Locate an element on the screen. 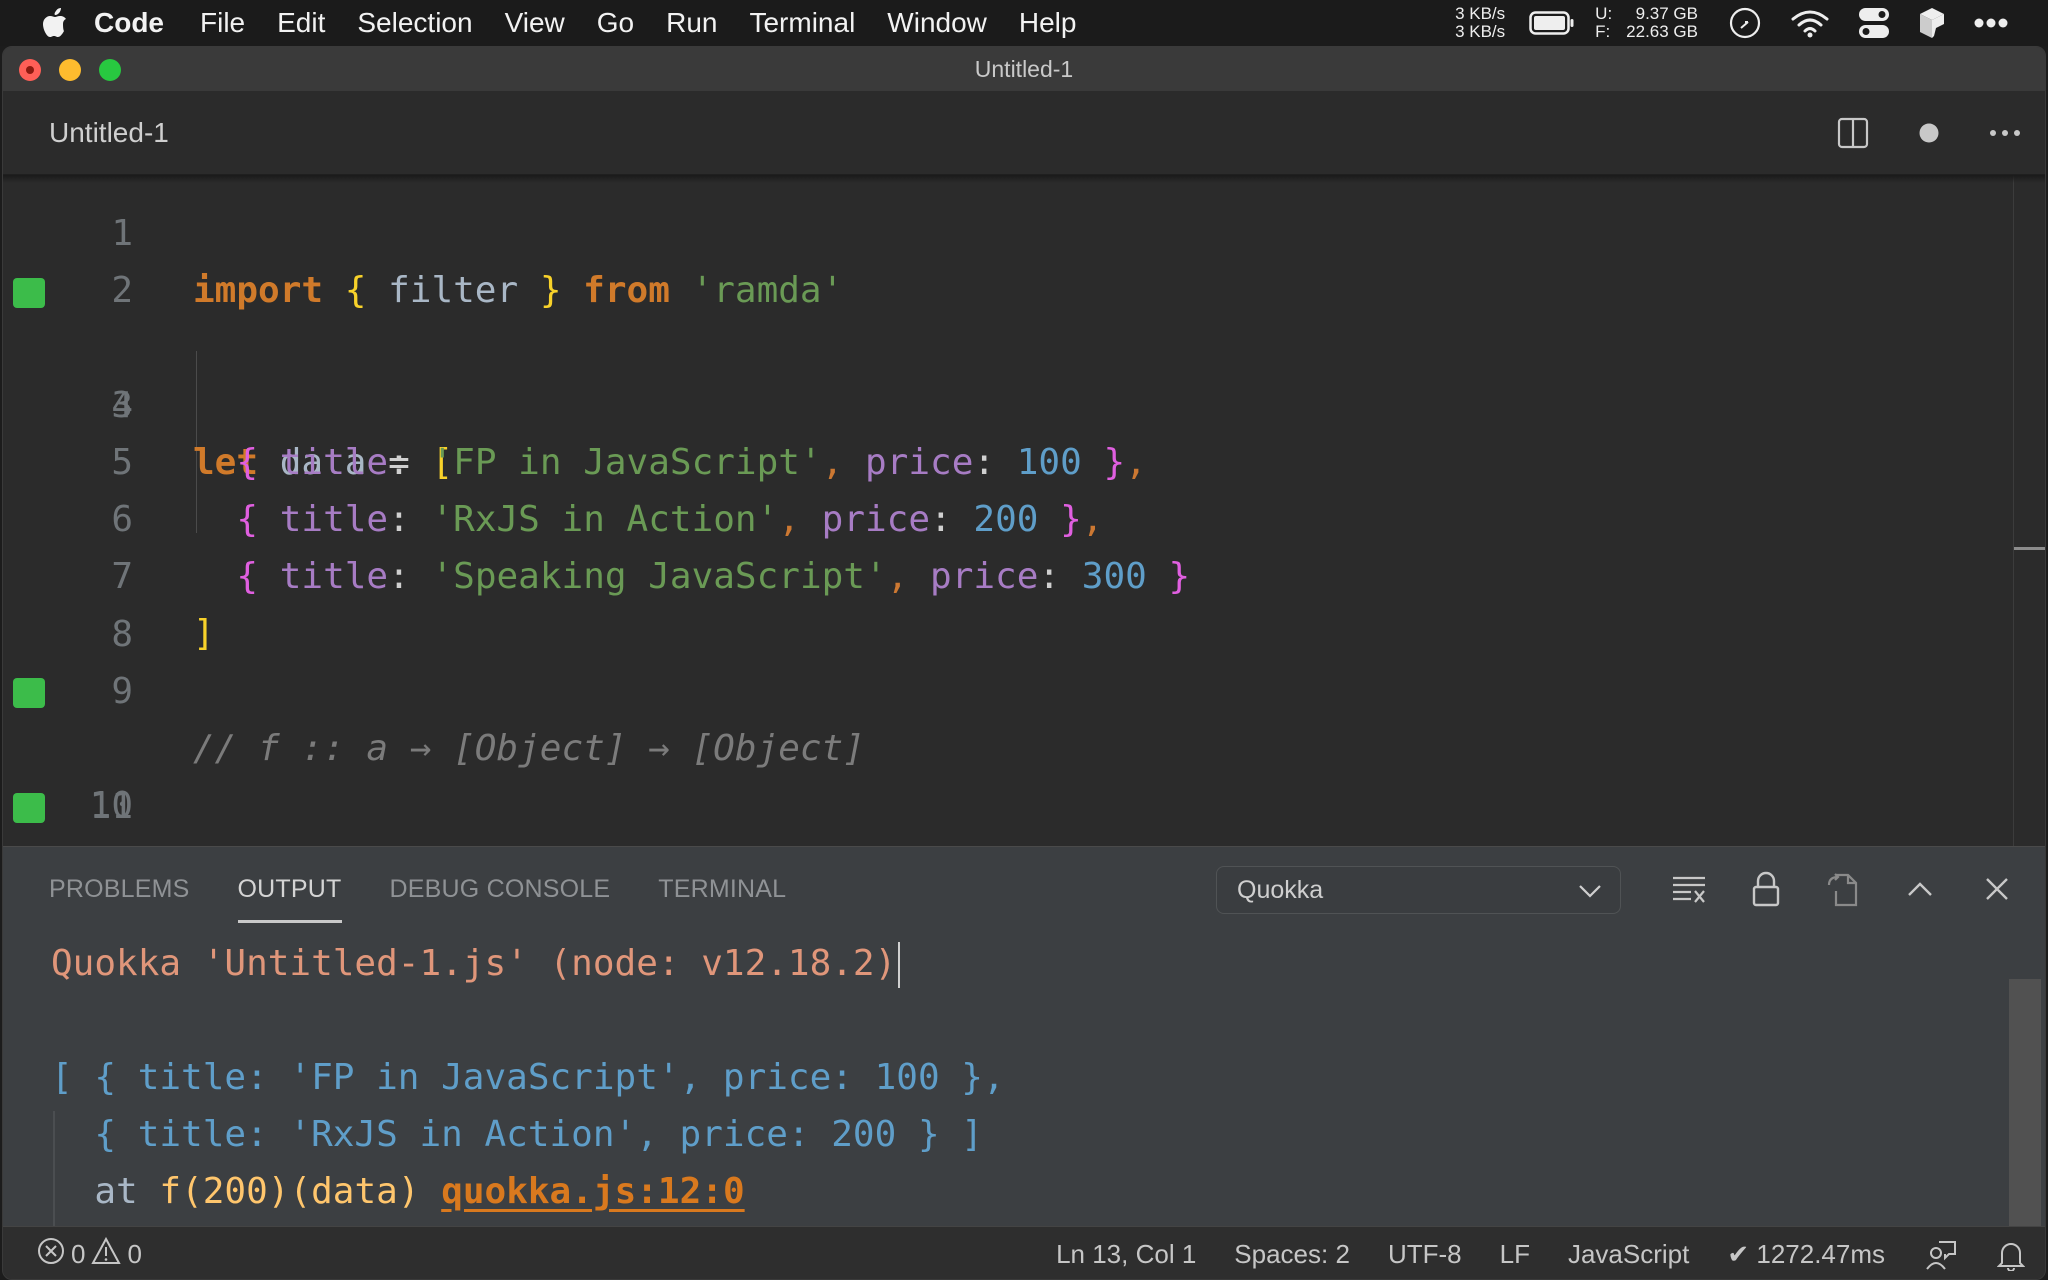 The image size is (2048, 1280). clock-icon is located at coordinates (1745, 23).